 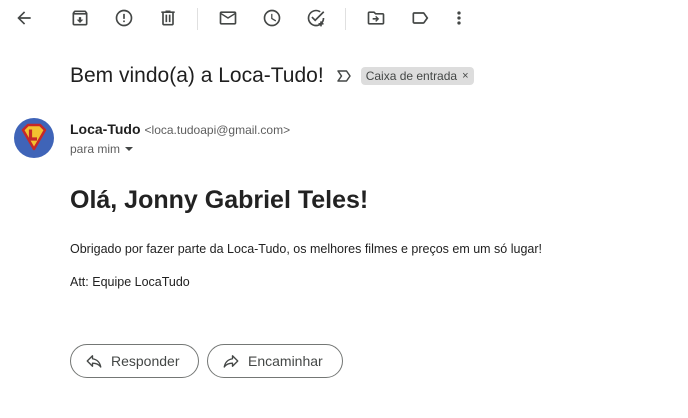 I want to click on reply-button: Responder, so click(x=134, y=361).